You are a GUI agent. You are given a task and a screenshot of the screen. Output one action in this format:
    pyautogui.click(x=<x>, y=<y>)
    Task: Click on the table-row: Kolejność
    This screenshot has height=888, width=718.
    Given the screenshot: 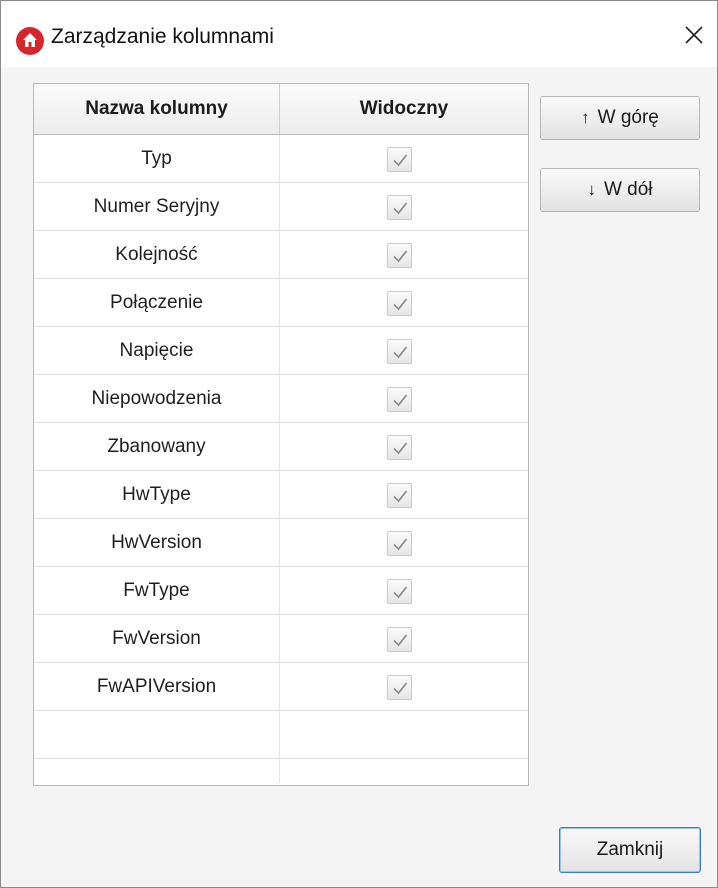 What is the action you would take?
    pyautogui.click(x=281, y=255)
    